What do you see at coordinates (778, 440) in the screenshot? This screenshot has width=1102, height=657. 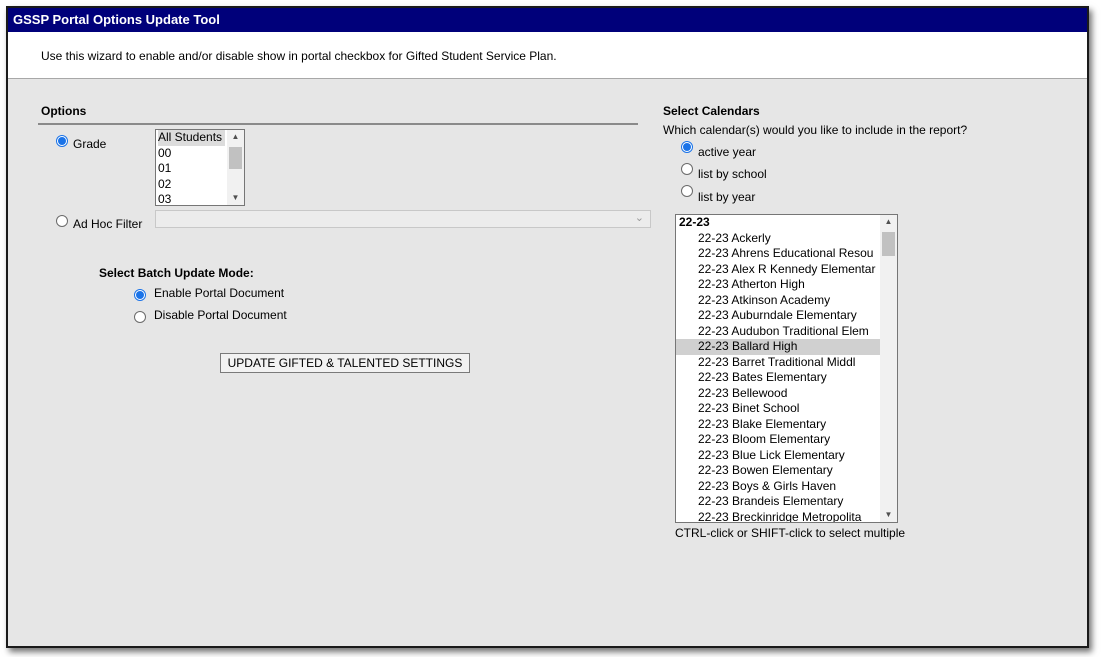 I see `calendar-option: 22-23 Bloom Elementary` at bounding box center [778, 440].